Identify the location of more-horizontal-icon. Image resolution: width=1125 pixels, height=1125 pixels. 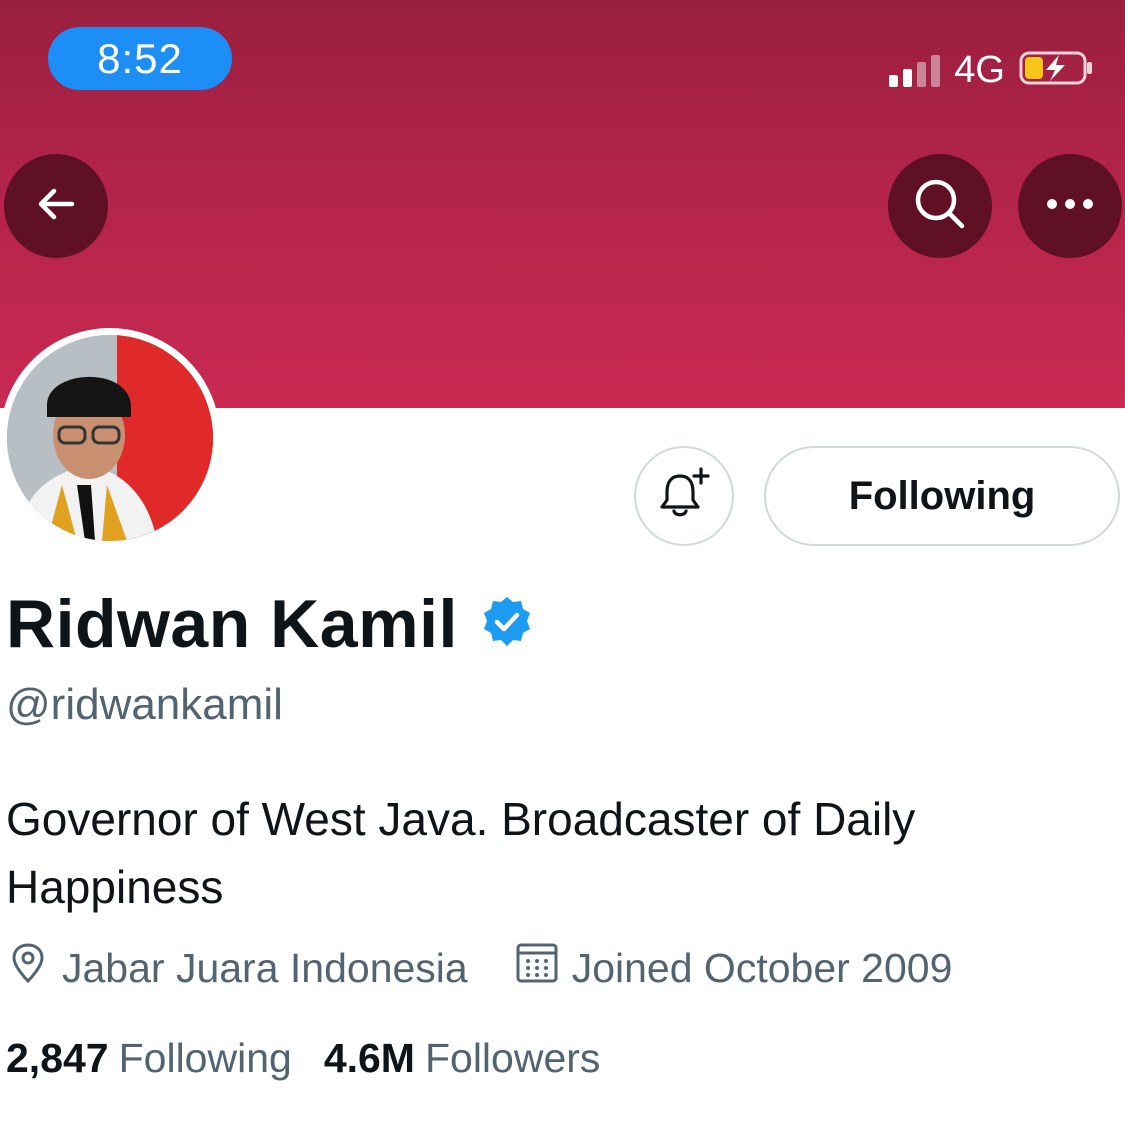
(1070, 206).